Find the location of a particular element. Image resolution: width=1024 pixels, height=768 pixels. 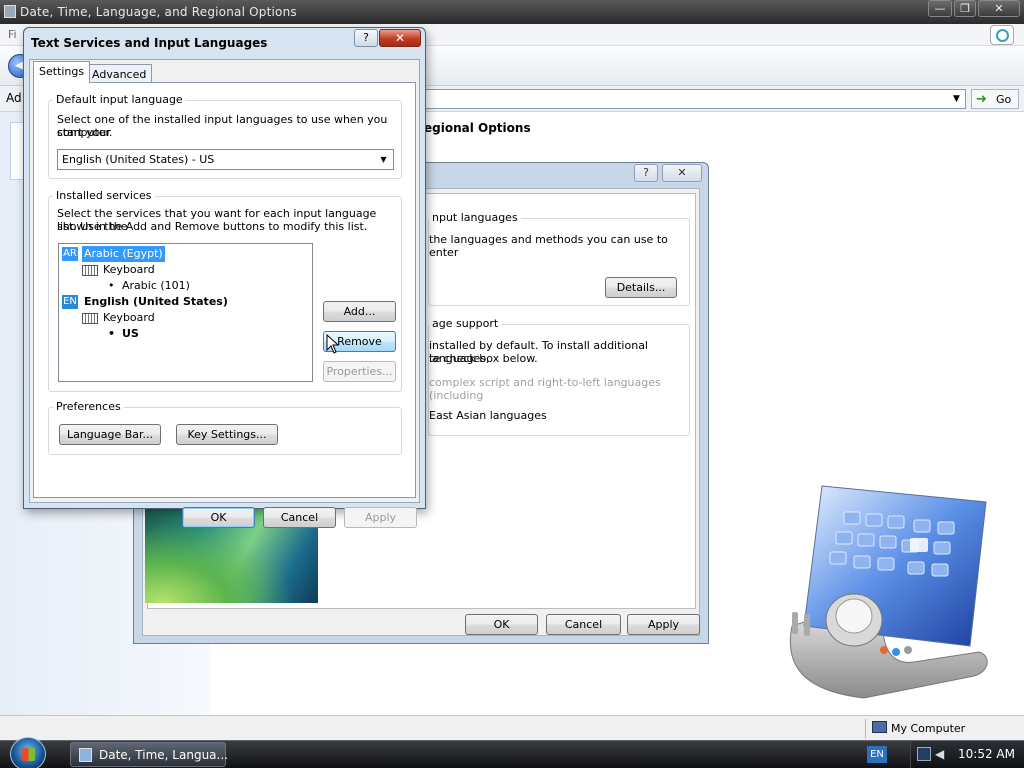

regional-options-illustration is located at coordinates (888, 592).